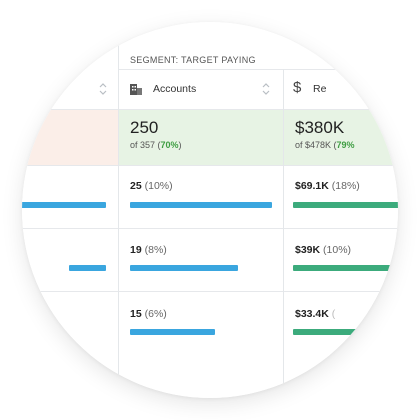 This screenshot has height=420, width=420. I want to click on revenue-column-header: $ Re, so click(340, 89).